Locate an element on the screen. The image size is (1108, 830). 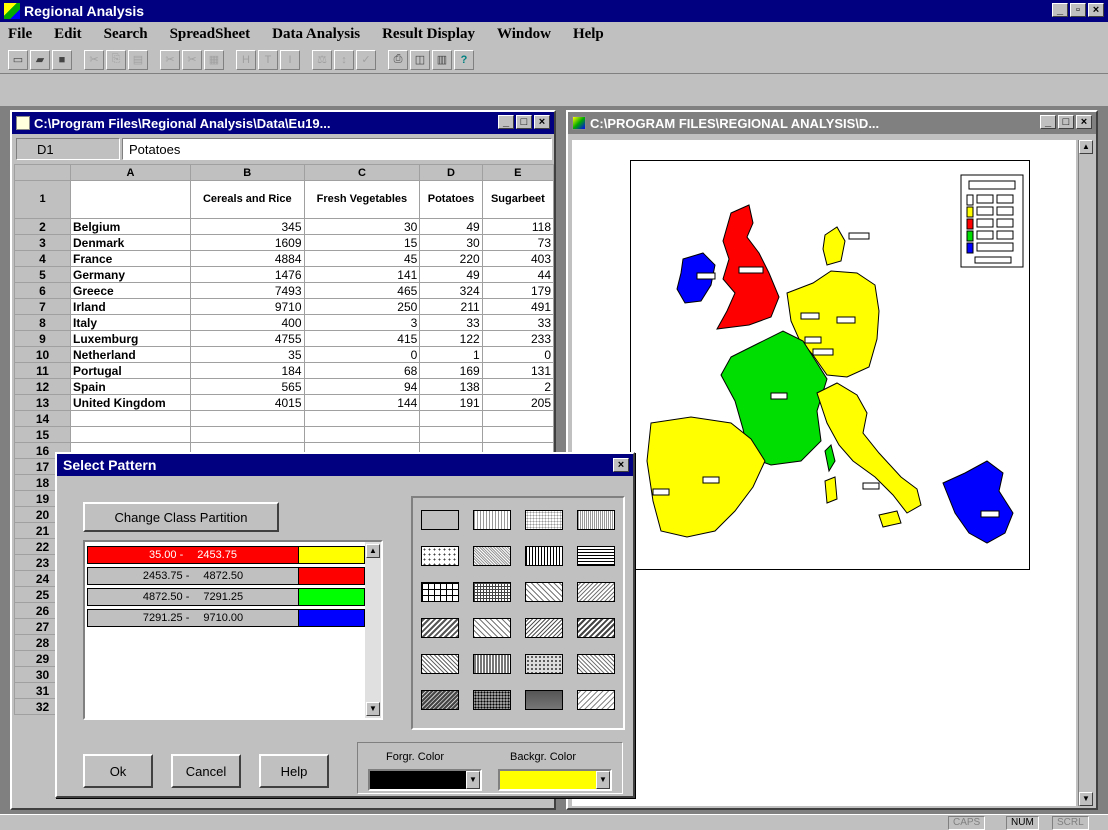
grid-cell: 141 is located at coordinates (362, 274).